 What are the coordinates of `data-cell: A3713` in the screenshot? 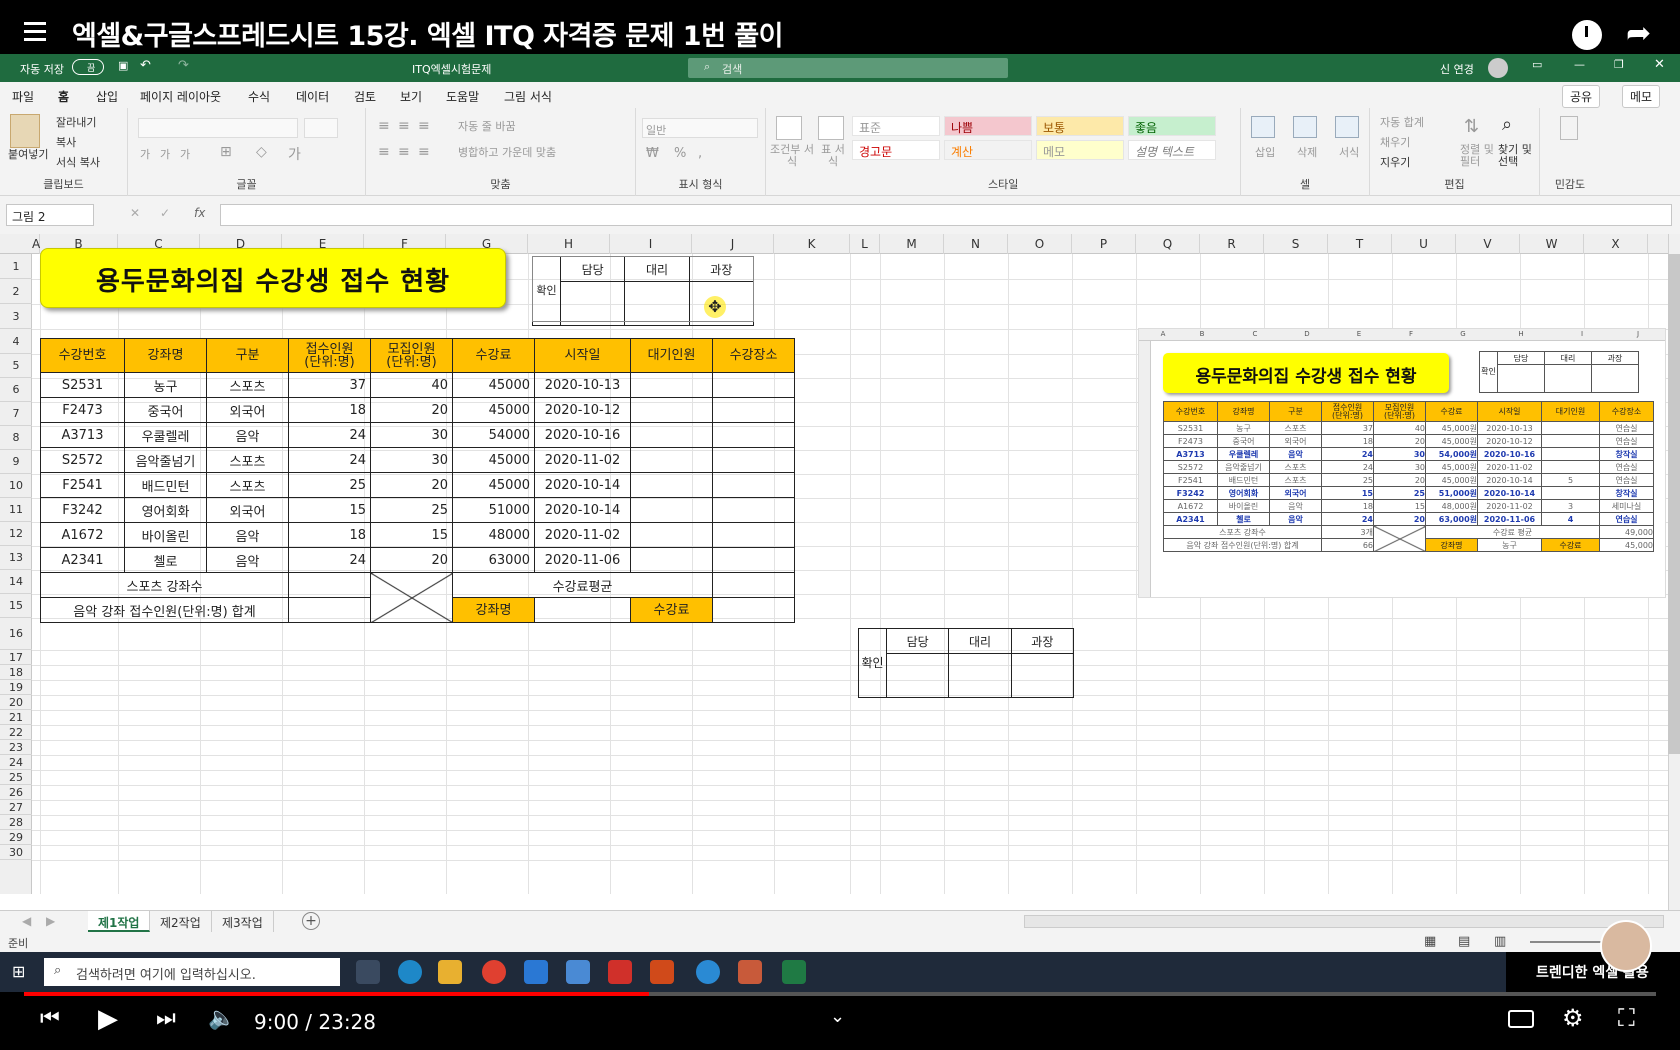 It's located at (82, 435).